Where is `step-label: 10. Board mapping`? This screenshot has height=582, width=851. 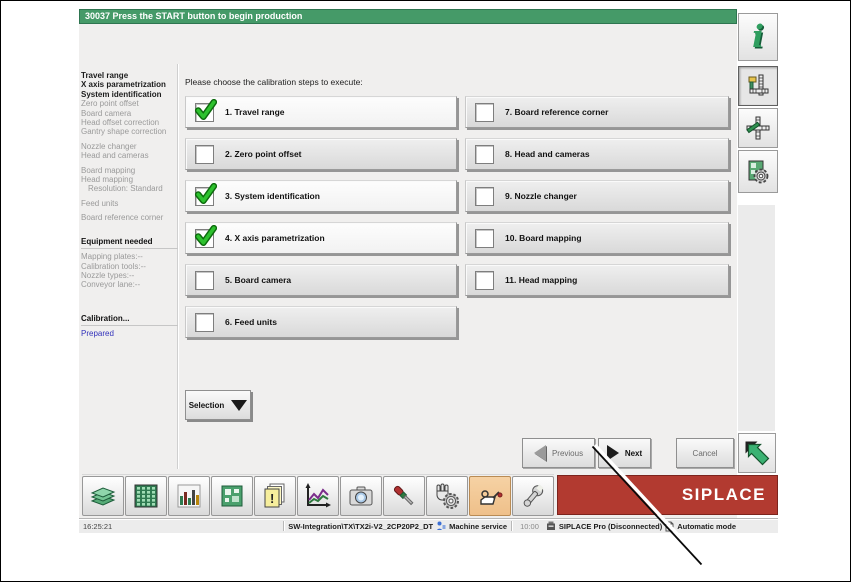
step-label: 10. Board mapping is located at coordinates (543, 238).